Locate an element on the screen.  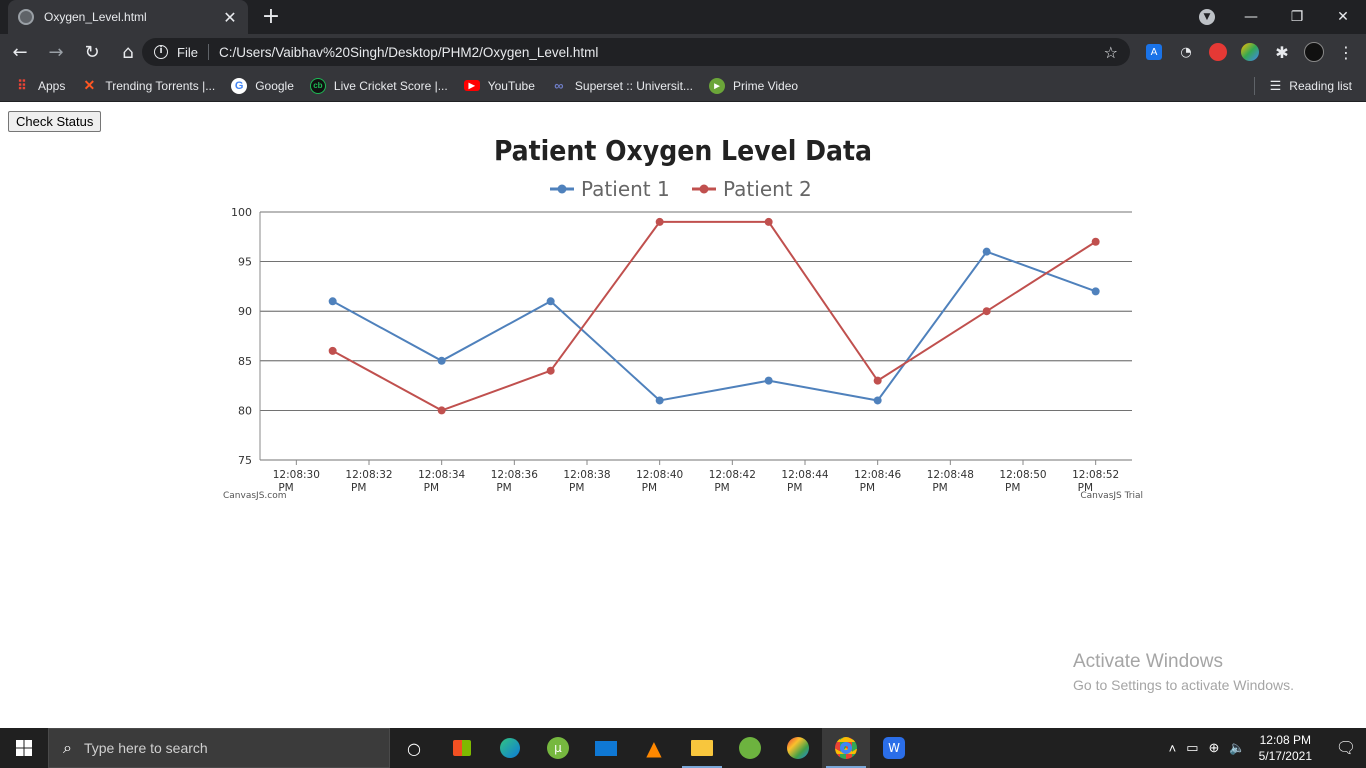
extension-a-icon: A is located at coordinates (1154, 52).